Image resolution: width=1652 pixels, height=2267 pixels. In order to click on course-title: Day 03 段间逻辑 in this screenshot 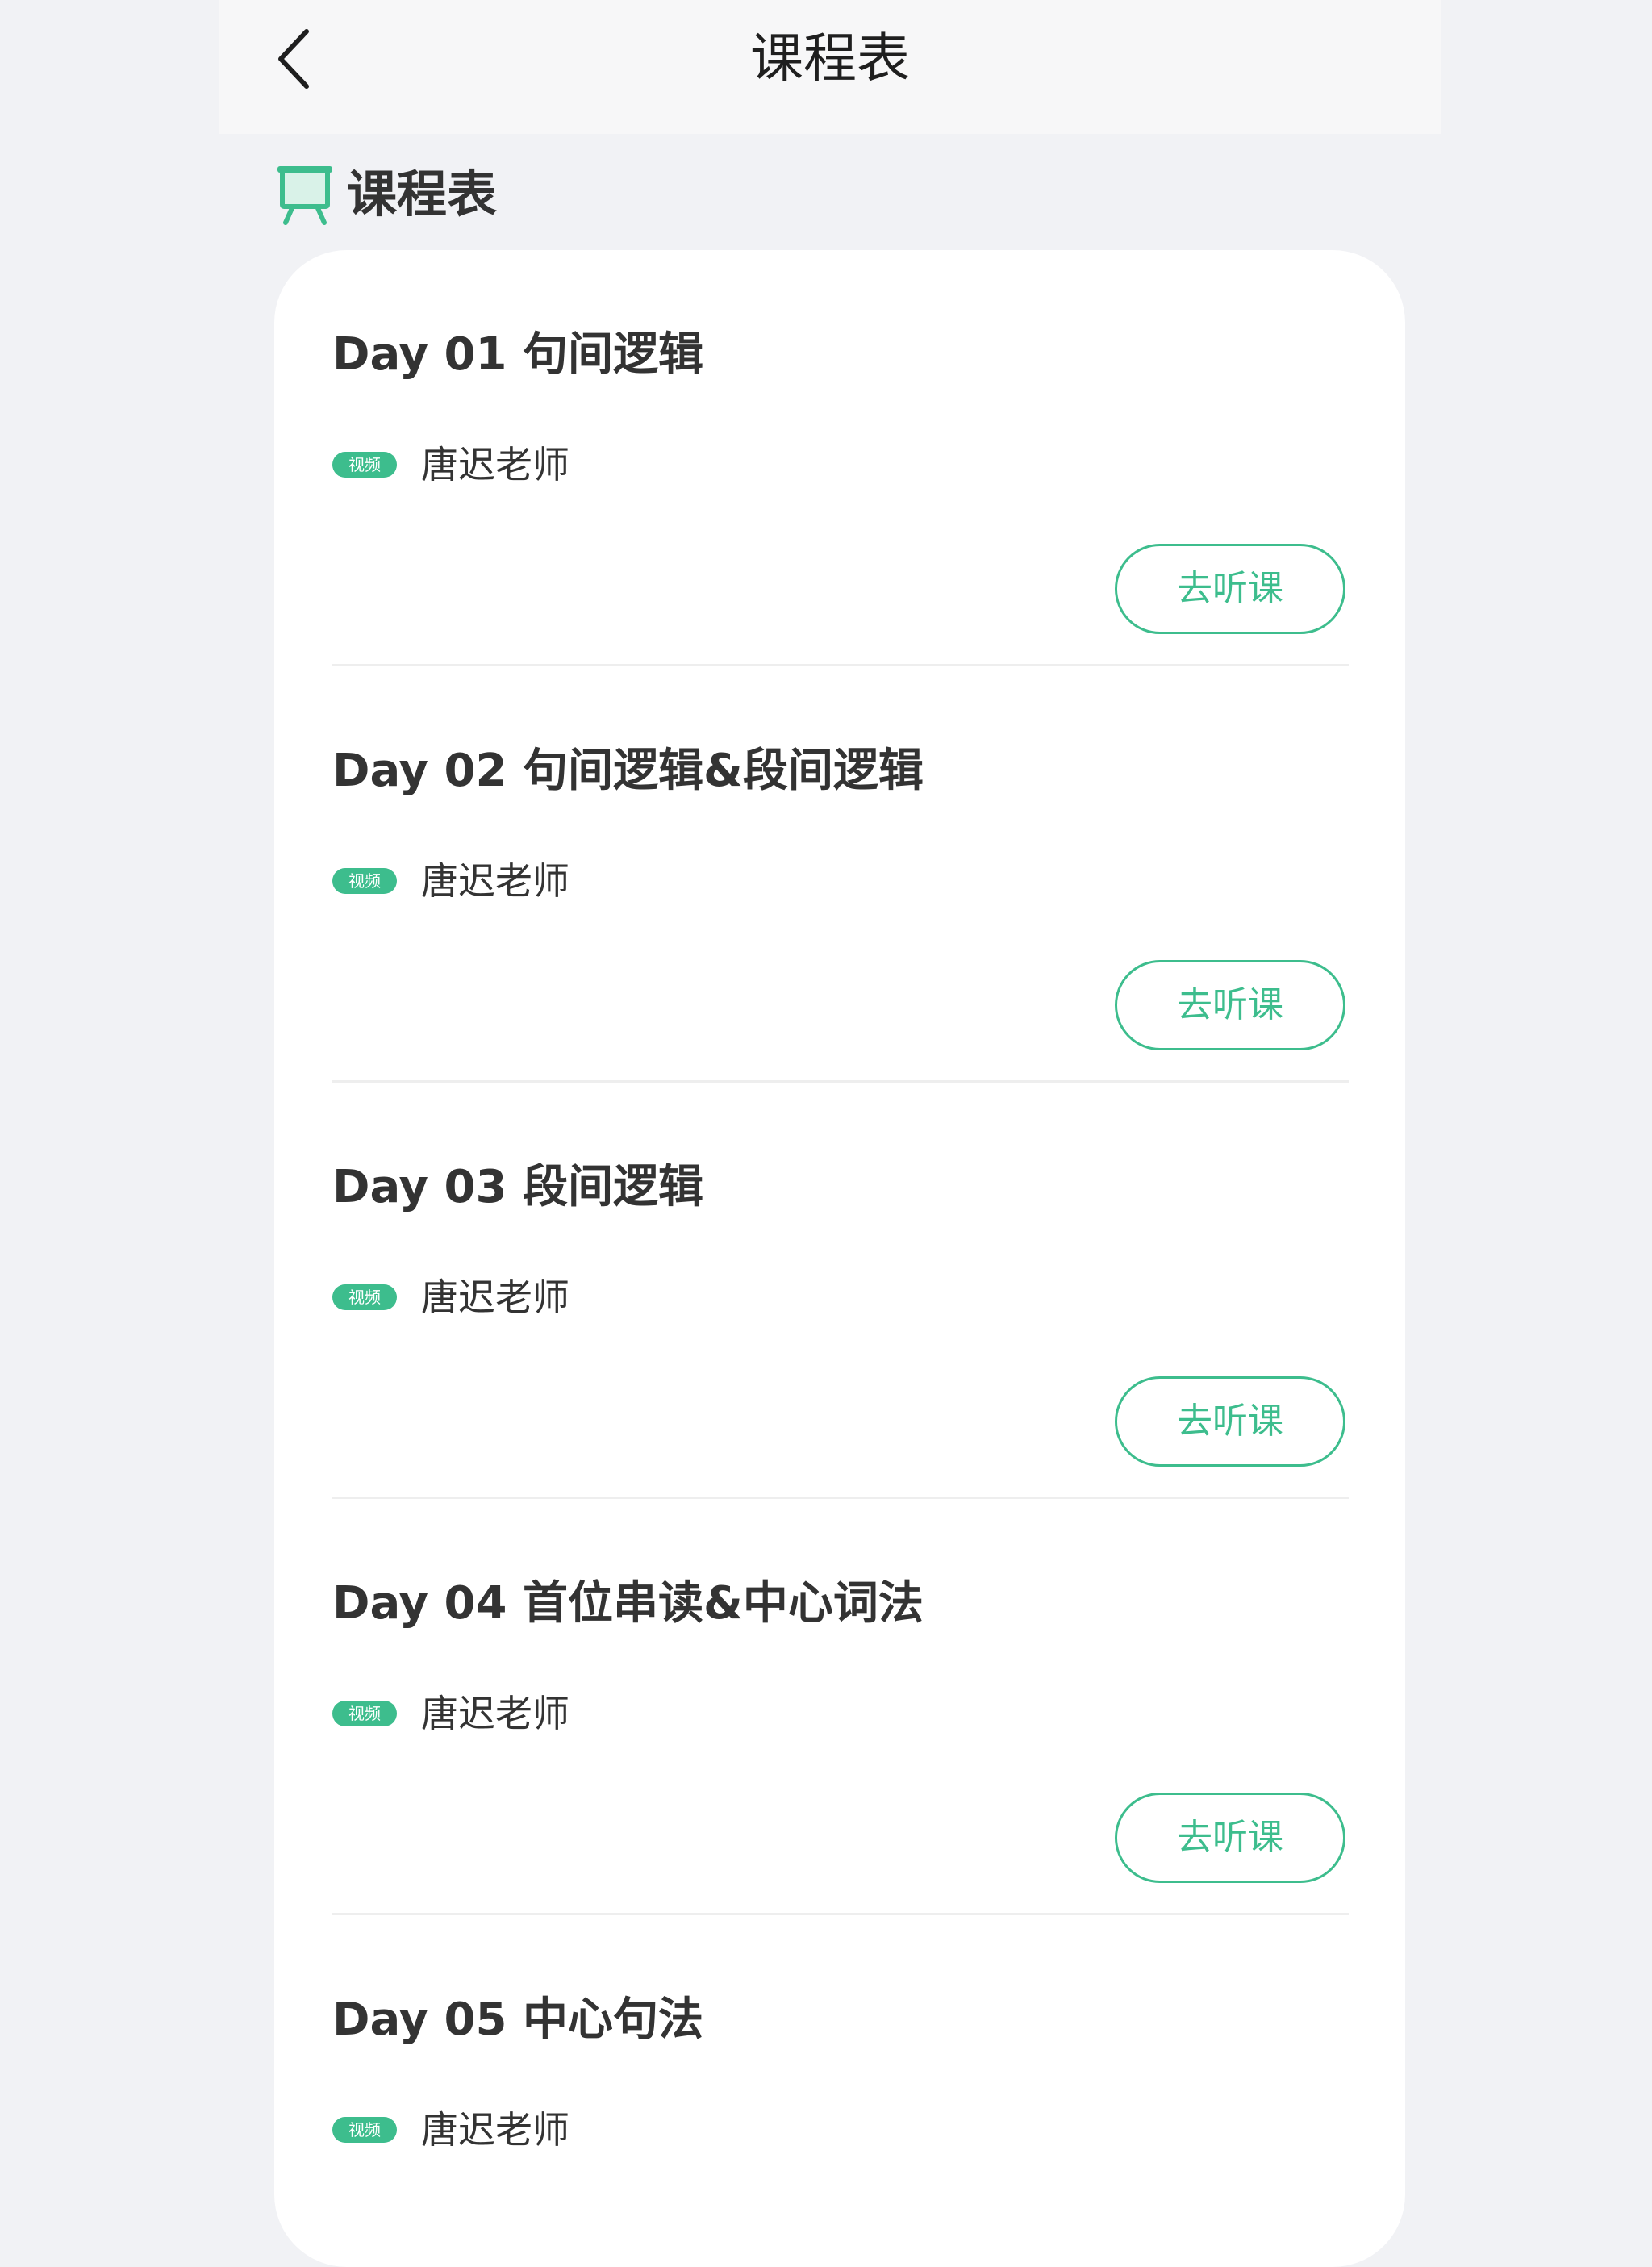, I will do `click(517, 1187)`.